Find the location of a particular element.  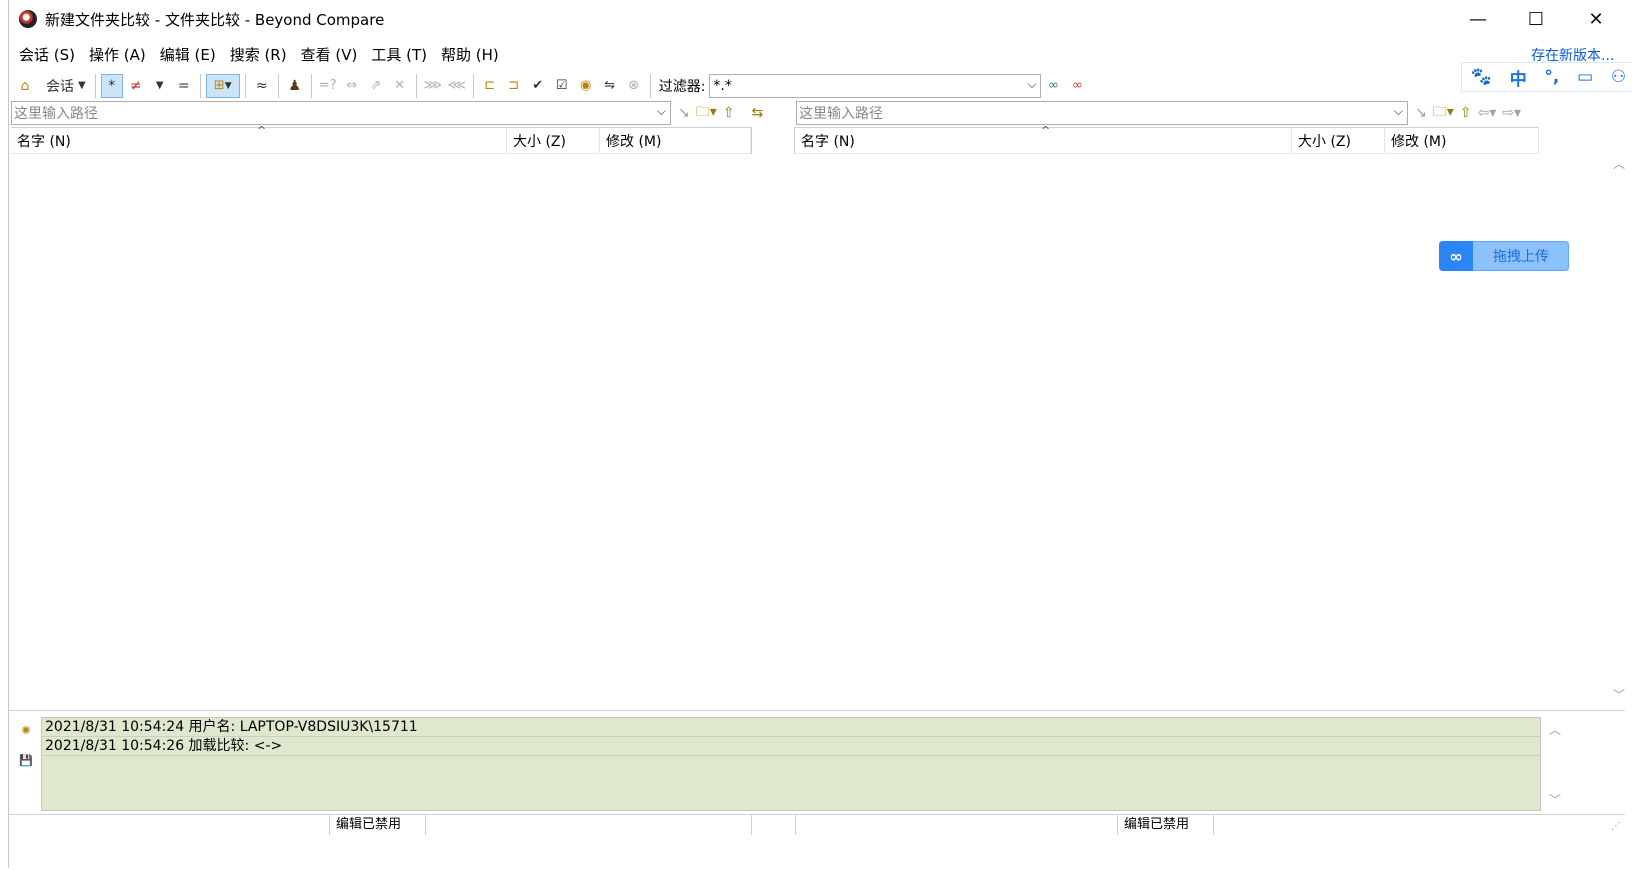

right-edit-status: 编辑已禁用 is located at coordinates (1165, 825).